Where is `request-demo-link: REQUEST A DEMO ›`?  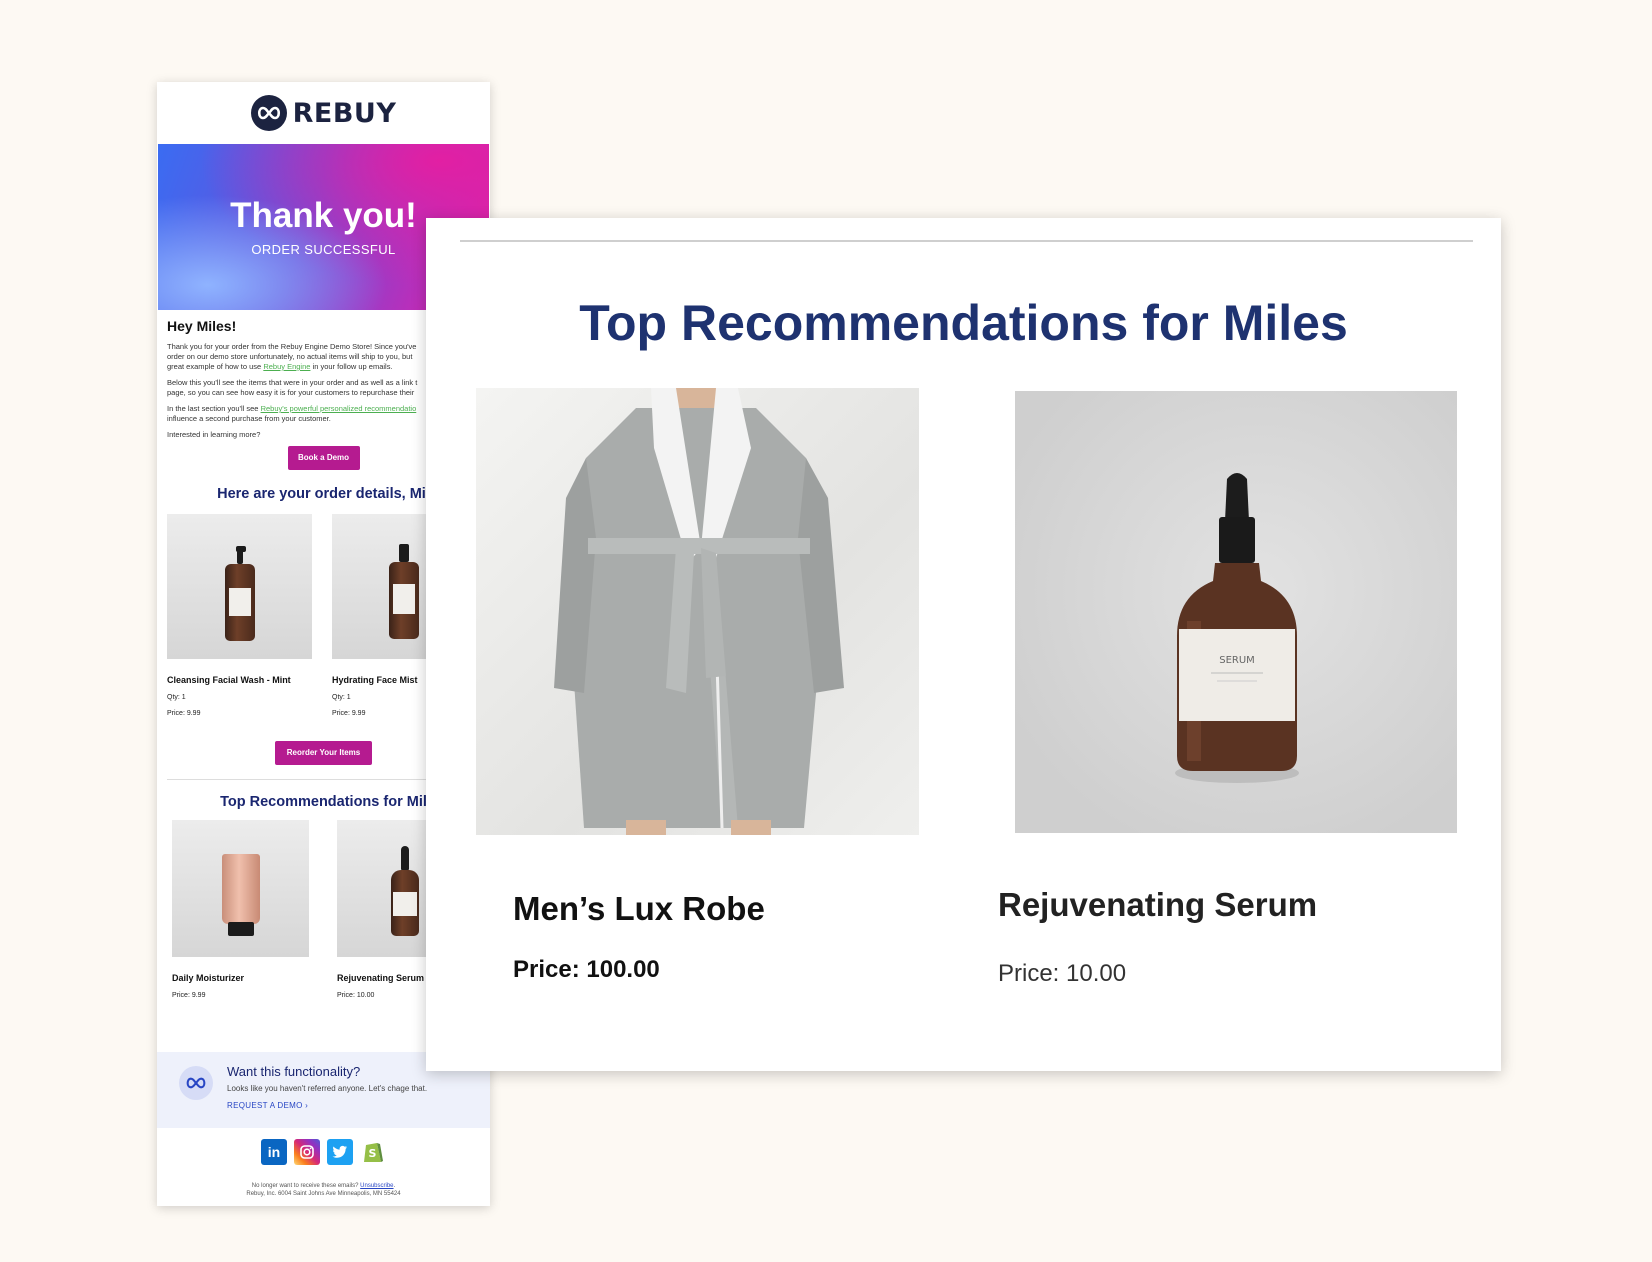 request-demo-link: REQUEST A DEMO › is located at coordinates (353, 1105).